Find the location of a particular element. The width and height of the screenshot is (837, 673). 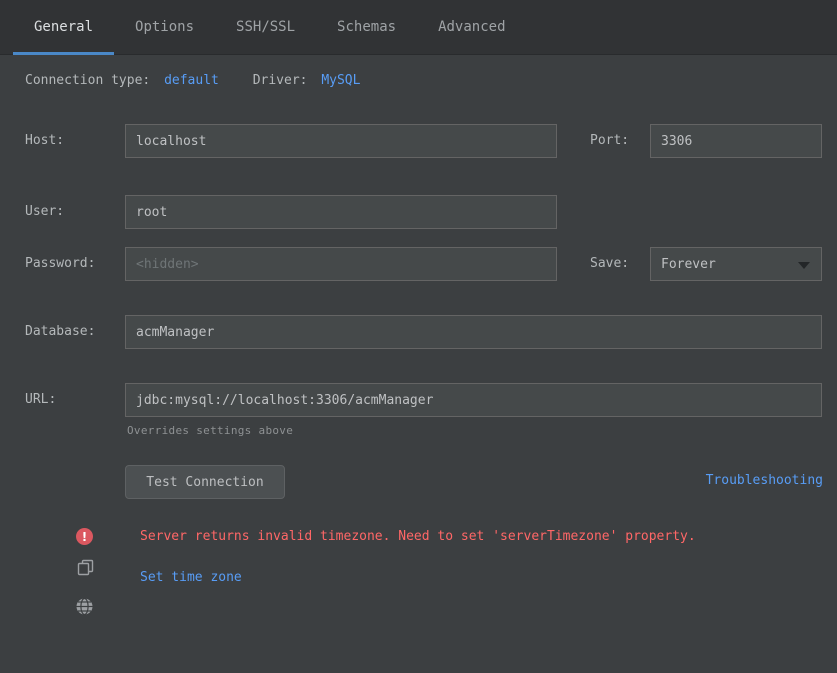

tab-general: General is located at coordinates (64, 27).